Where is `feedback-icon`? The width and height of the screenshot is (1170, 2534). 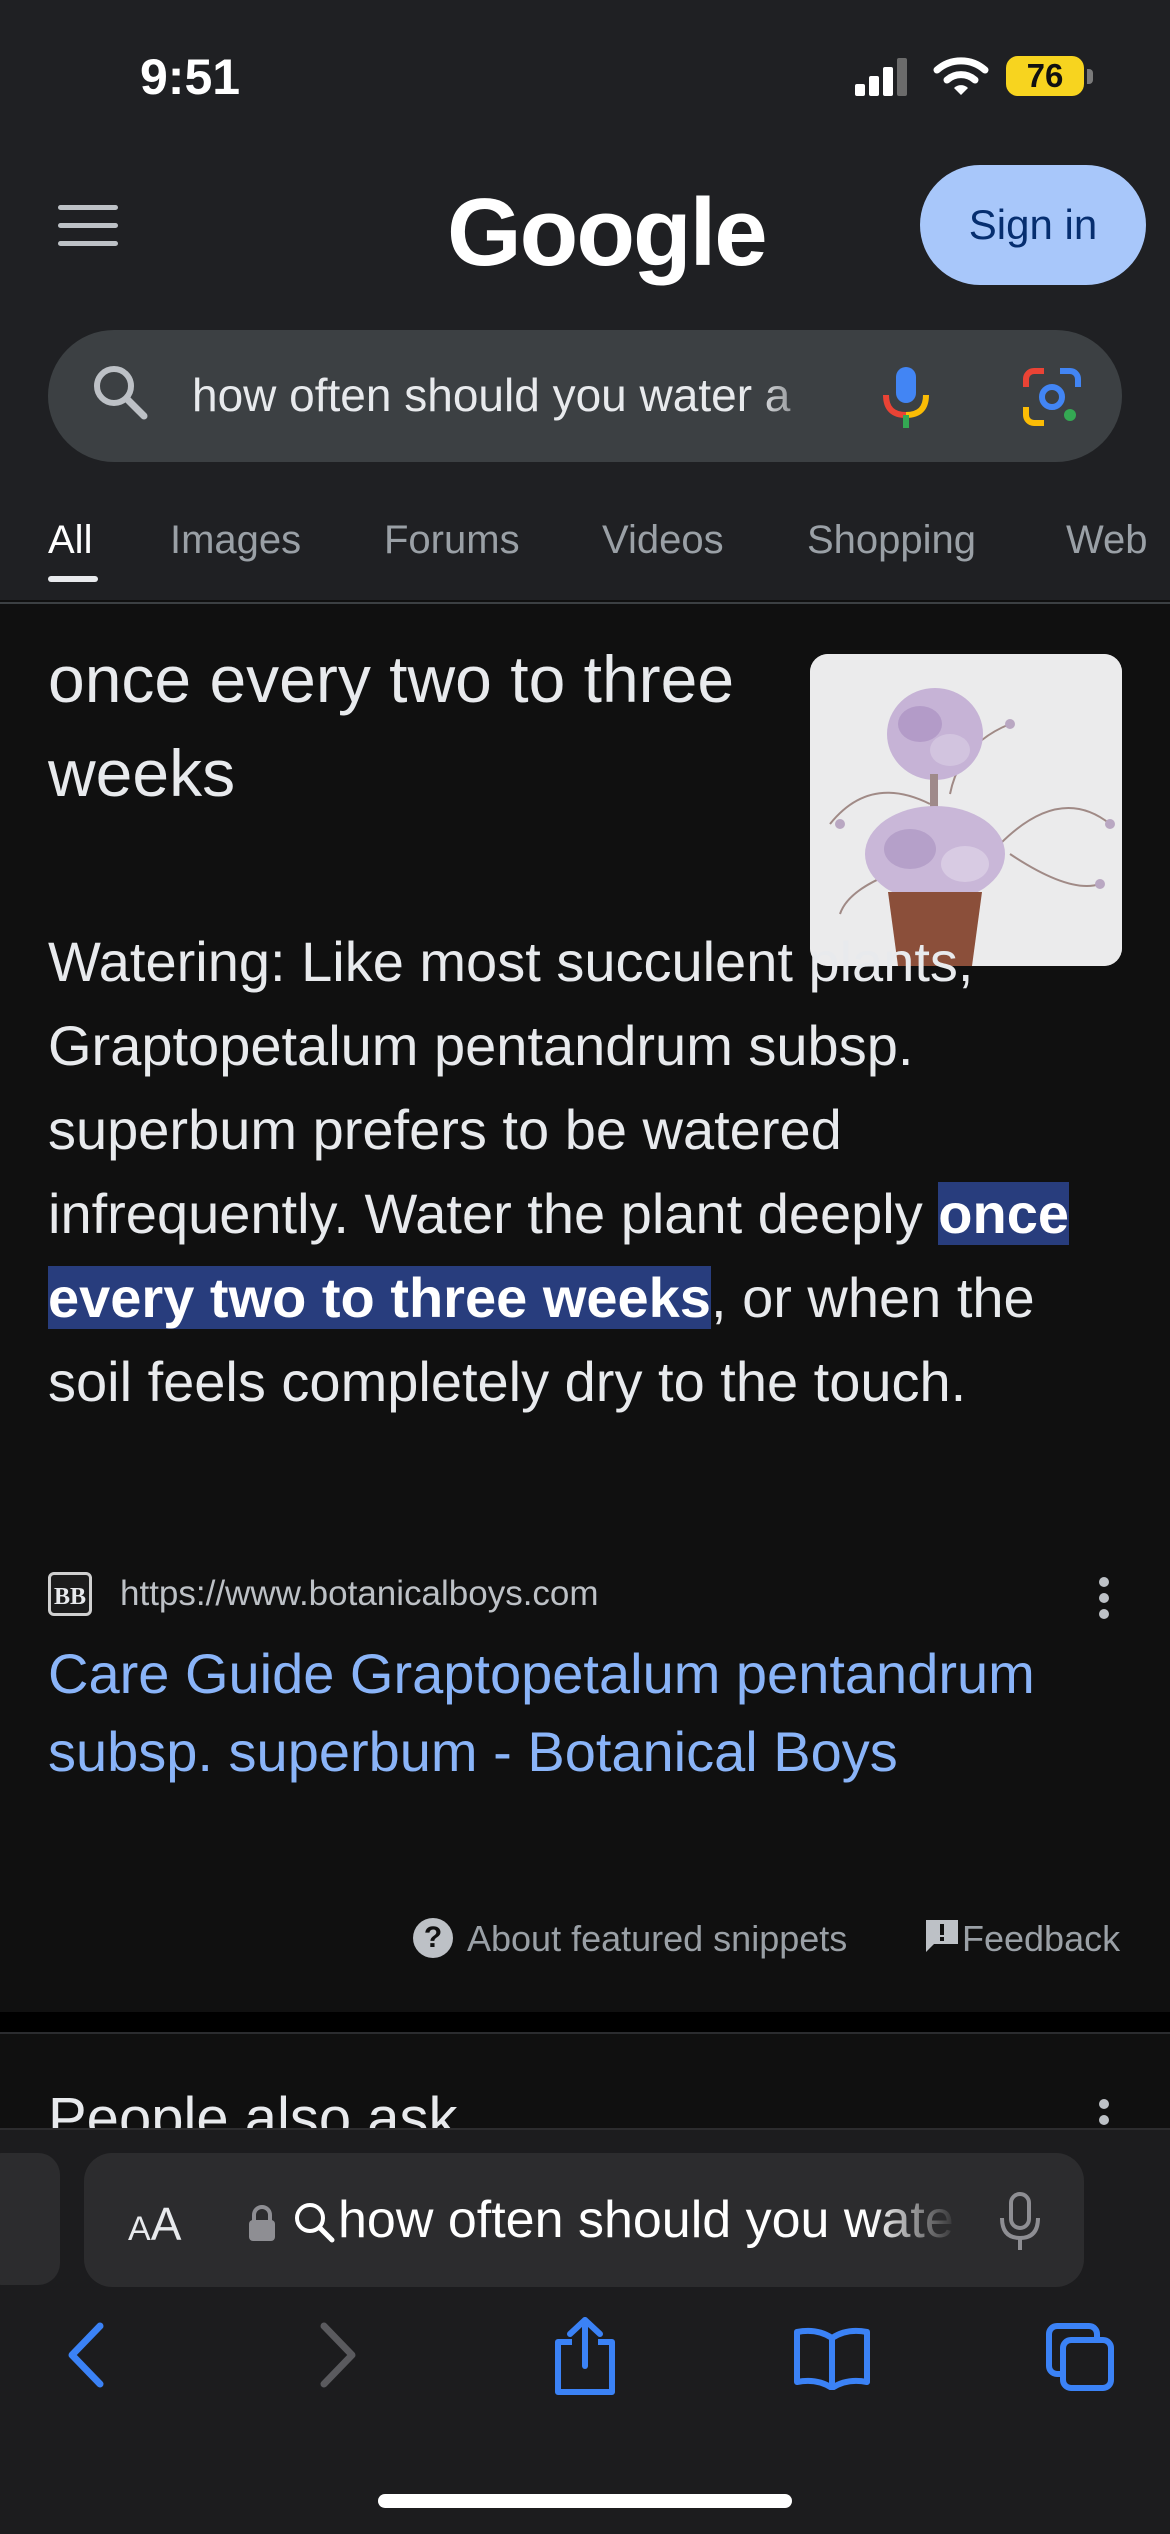
feedback-icon is located at coordinates (942, 1937).